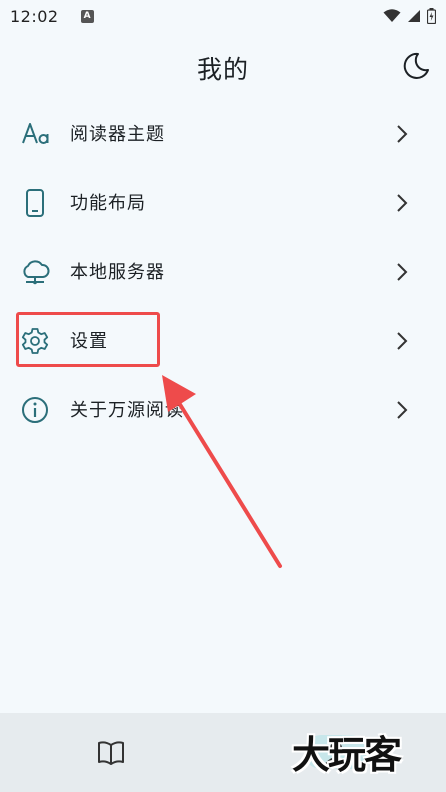 The width and height of the screenshot is (446, 792). Describe the element at coordinates (223, 134) in the screenshot. I see `menu-item-reader-theme: 阅读器主题` at that location.